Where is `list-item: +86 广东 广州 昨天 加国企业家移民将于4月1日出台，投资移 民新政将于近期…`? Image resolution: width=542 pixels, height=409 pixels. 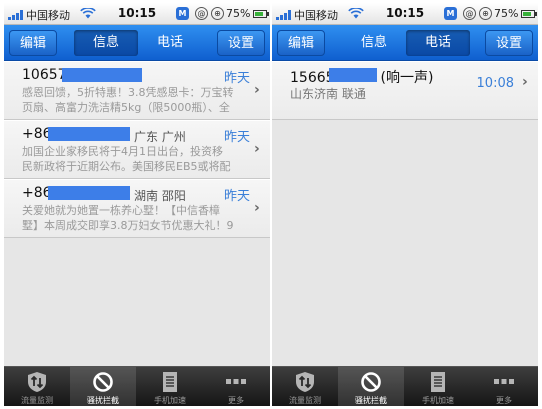 list-item: +86 广东 广州 昨天 加国企业家移民将于4月1日出台，投资移 民新政将于近期… is located at coordinates (137, 149).